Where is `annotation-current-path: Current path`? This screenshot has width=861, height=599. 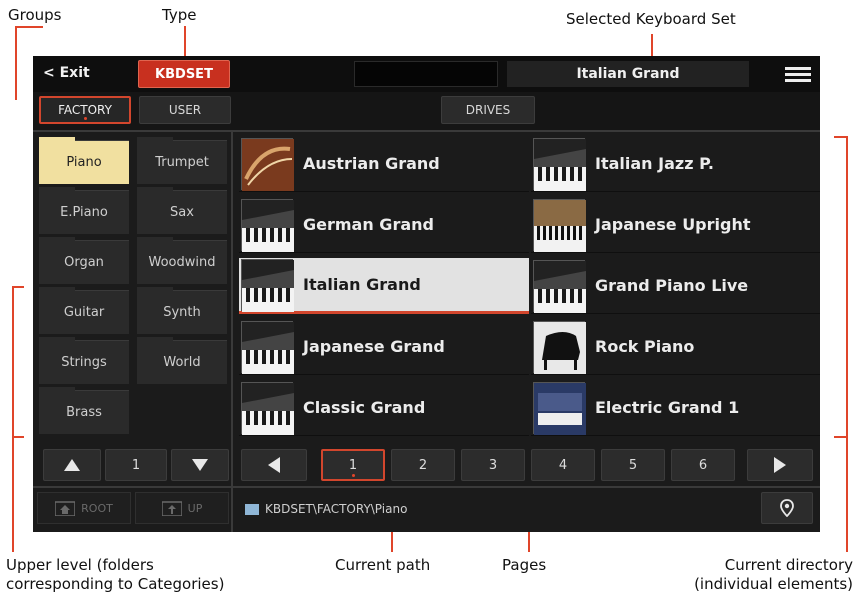
annotation-current-path: Current path is located at coordinates (383, 565).